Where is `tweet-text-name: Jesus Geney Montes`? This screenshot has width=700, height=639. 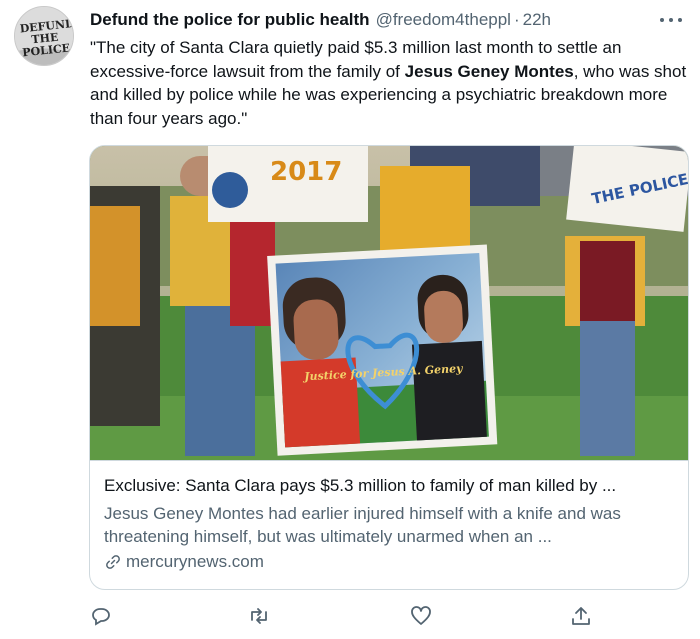
tweet-text-name: Jesus Geney Montes is located at coordinates (489, 71).